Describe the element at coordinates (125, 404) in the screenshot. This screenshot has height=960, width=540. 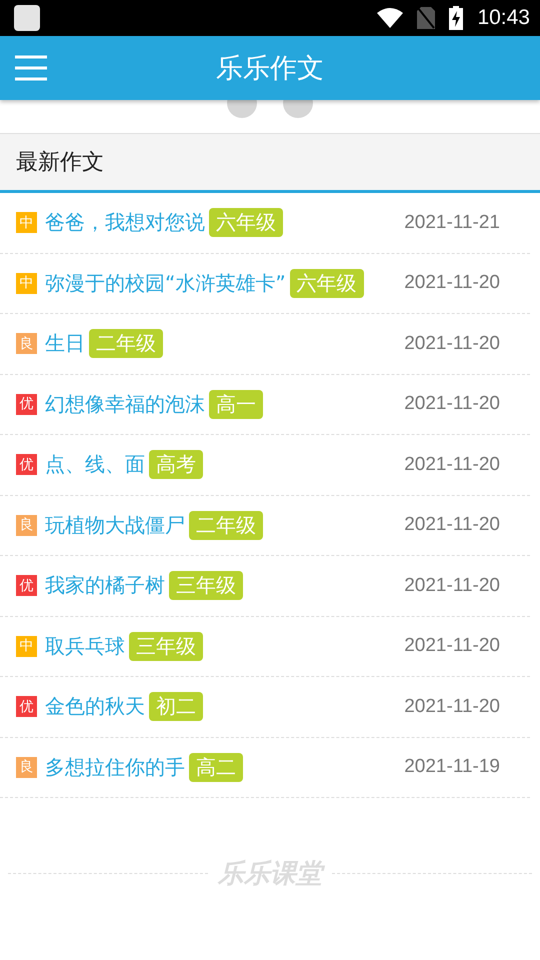
I see `essay-title-link: 幻想像幸福的泡沫` at that location.